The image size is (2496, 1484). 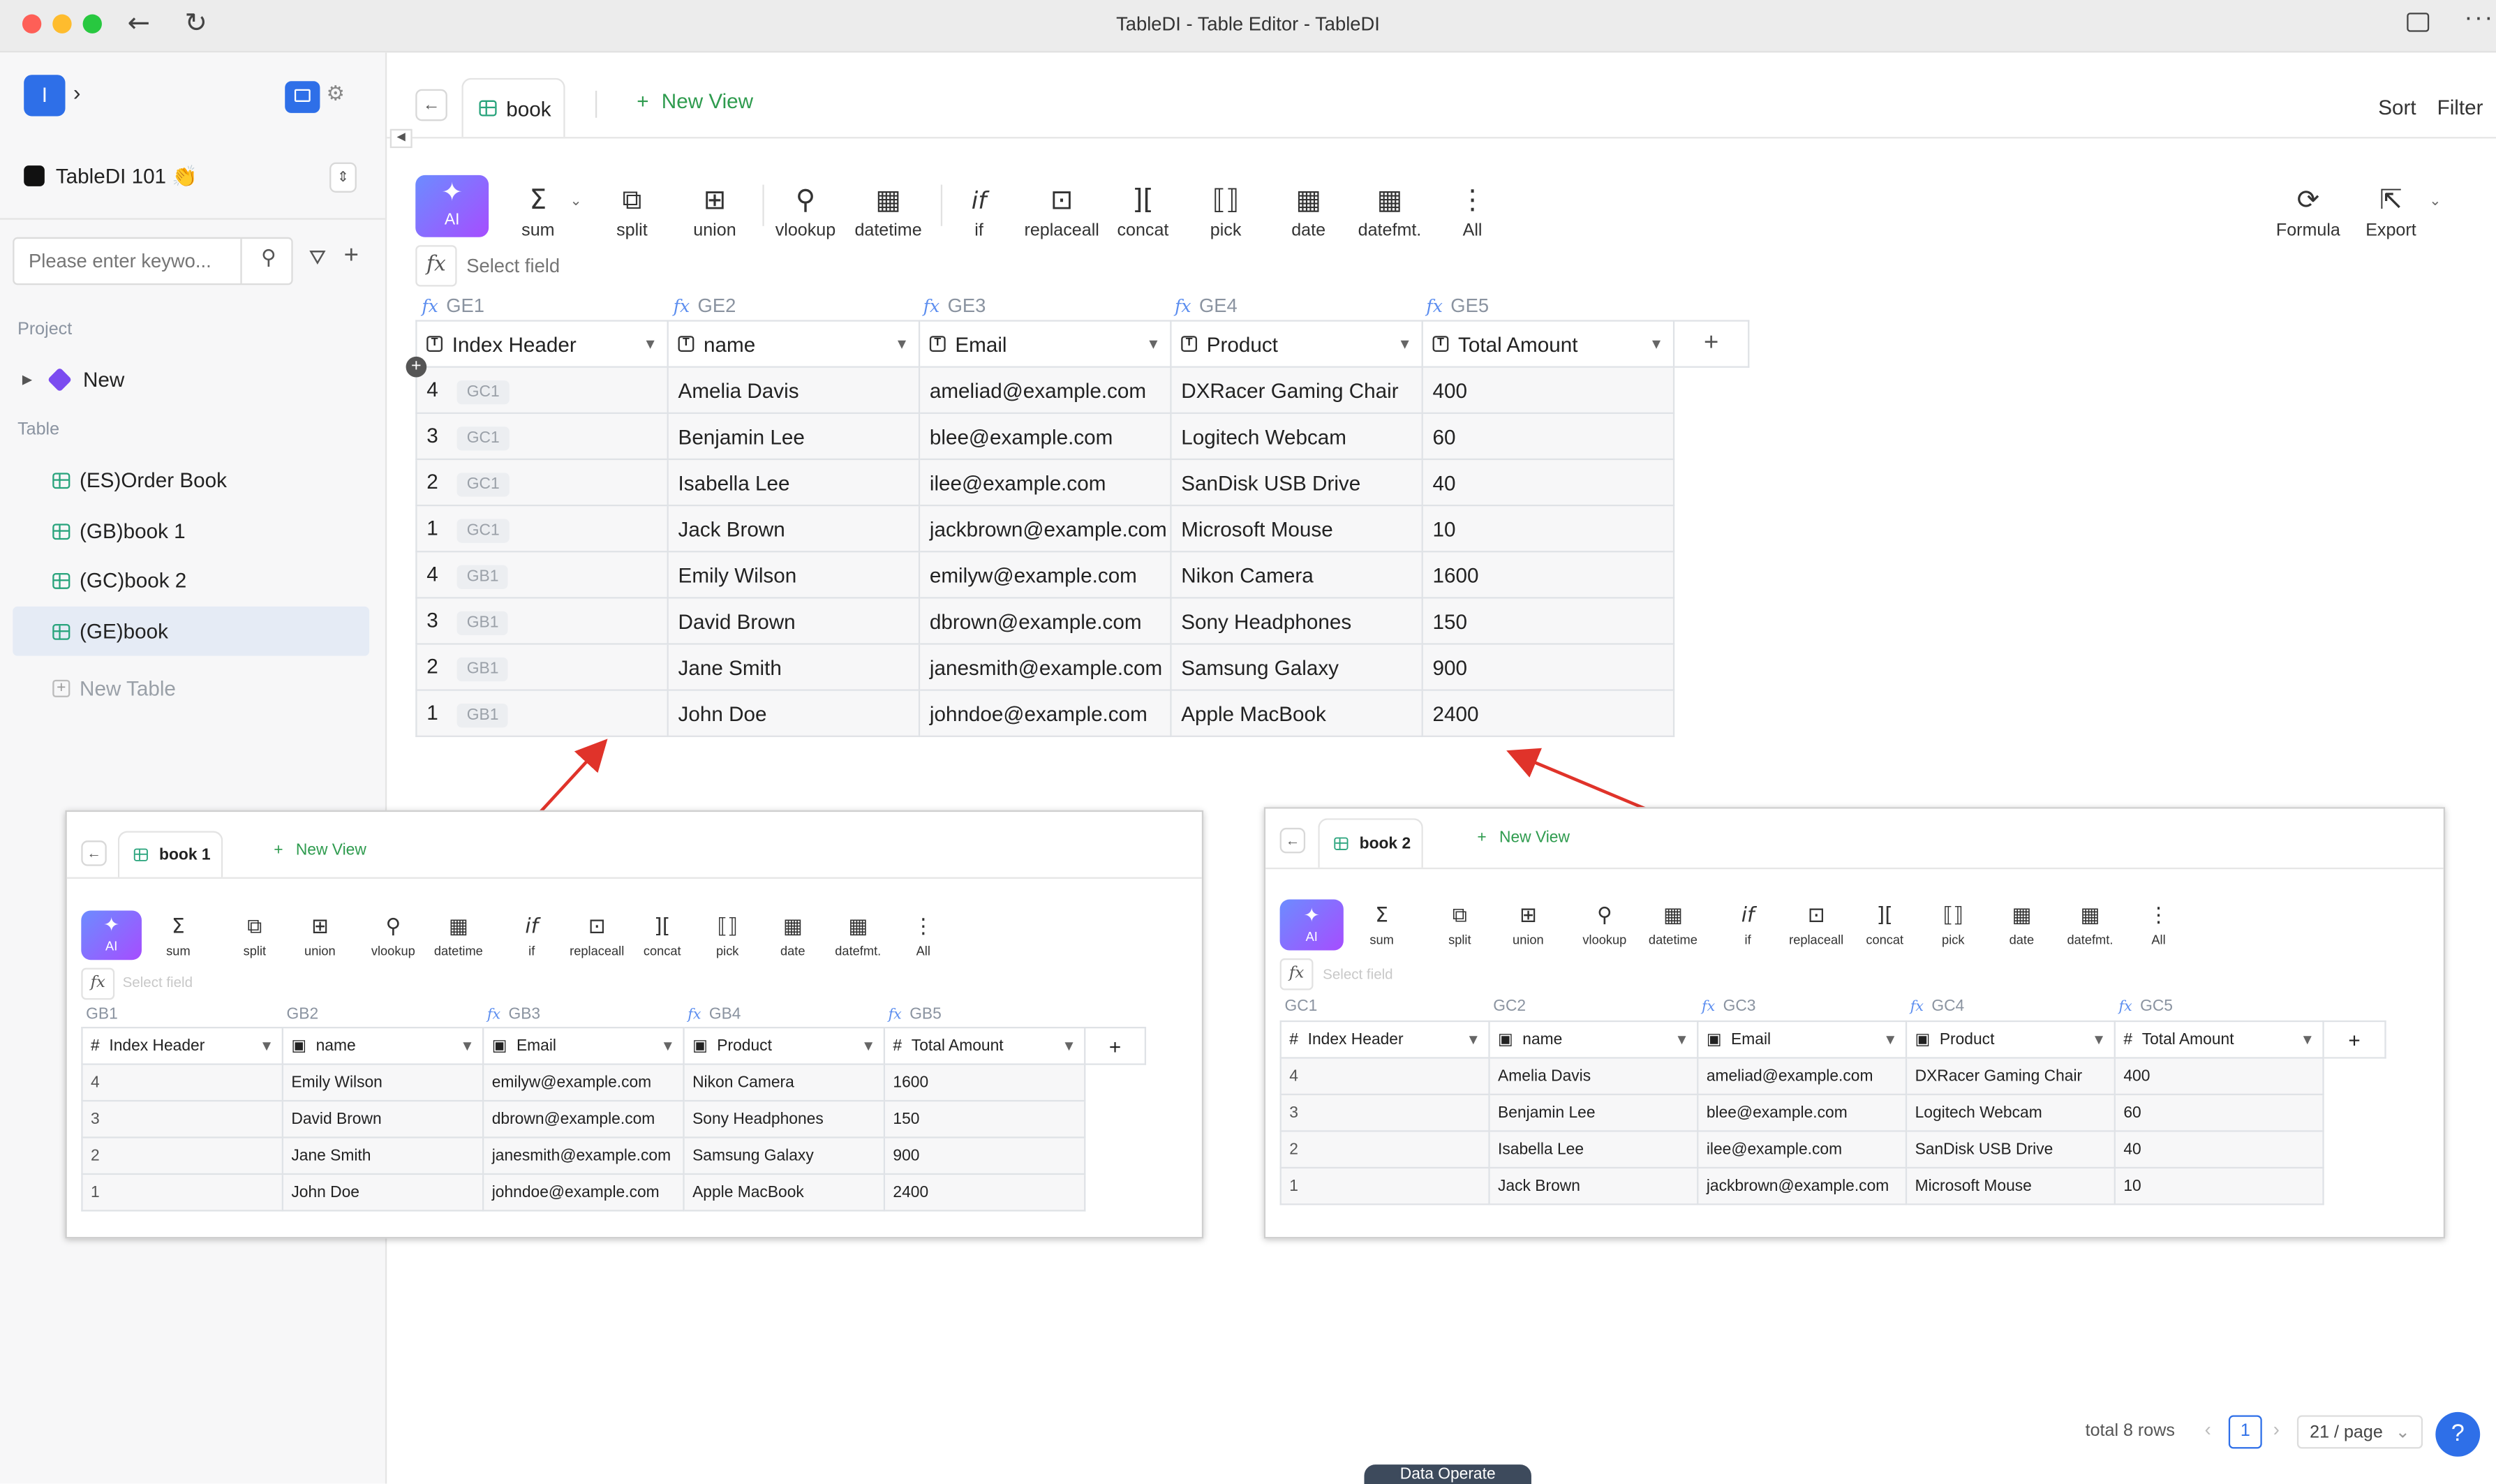 What do you see at coordinates (2390, 210) in the screenshot?
I see `export-button: ⇱ Export` at bounding box center [2390, 210].